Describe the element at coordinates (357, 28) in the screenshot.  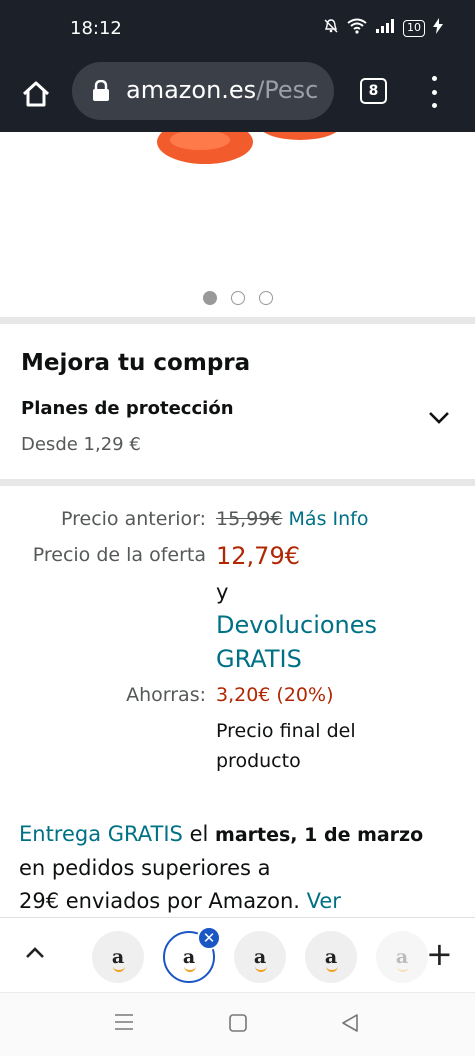
I see `wifi-icon` at that location.